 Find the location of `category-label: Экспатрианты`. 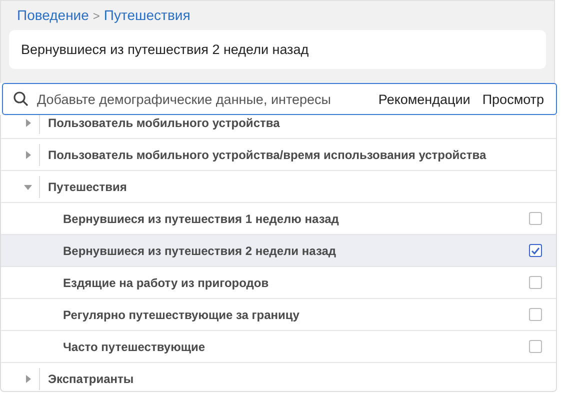

category-label: Экспатрианты is located at coordinates (91, 379).